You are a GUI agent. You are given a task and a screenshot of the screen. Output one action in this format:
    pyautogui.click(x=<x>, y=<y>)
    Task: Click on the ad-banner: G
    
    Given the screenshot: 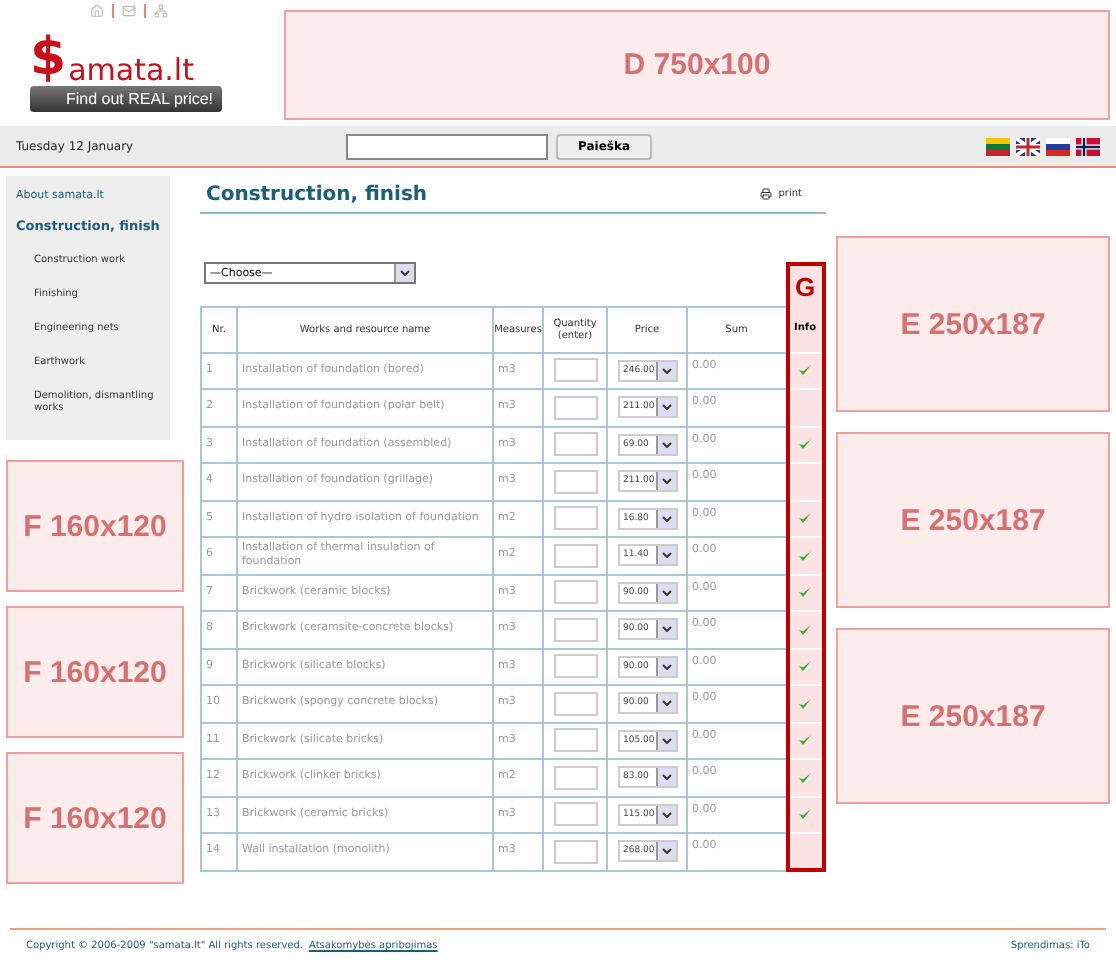 What is the action you would take?
    pyautogui.click(x=805, y=285)
    